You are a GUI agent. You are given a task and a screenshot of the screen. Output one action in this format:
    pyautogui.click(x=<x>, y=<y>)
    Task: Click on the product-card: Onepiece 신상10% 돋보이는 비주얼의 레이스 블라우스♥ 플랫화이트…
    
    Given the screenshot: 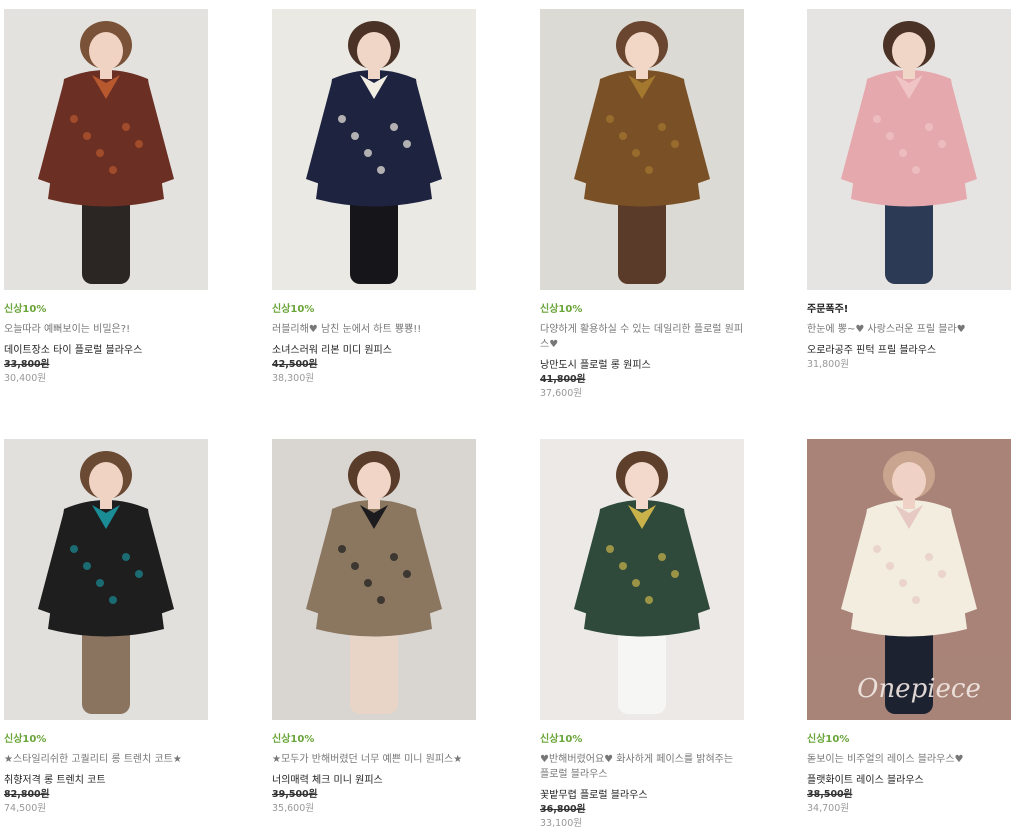 What is the action you would take?
    pyautogui.click(x=911, y=627)
    